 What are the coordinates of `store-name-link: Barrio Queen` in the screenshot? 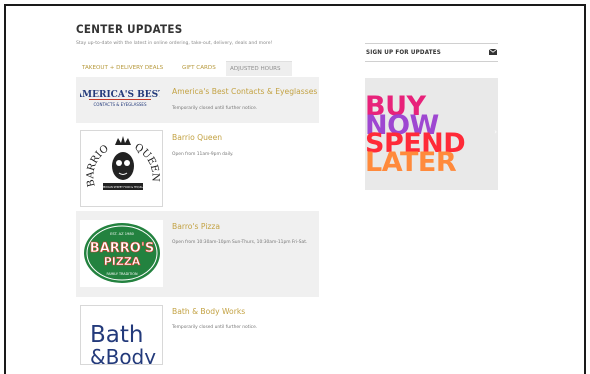 It's located at (197, 137).